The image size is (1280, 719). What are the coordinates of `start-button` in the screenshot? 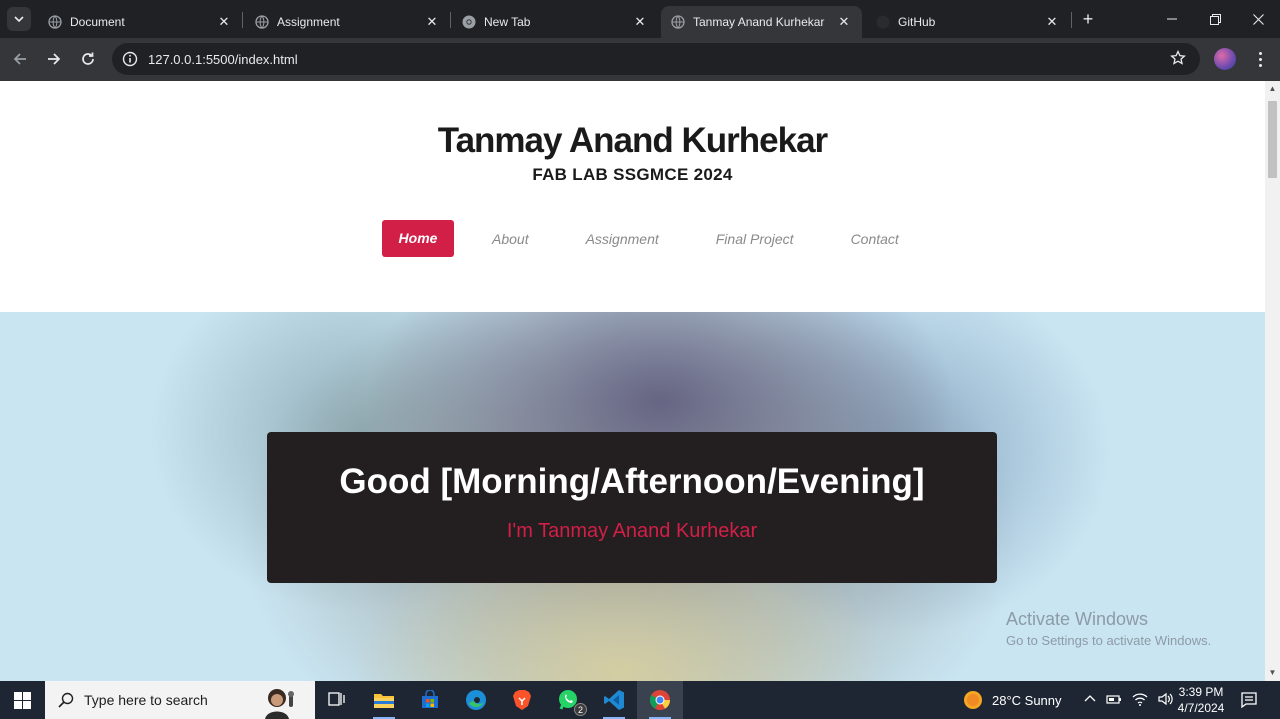 It's located at (22, 700).